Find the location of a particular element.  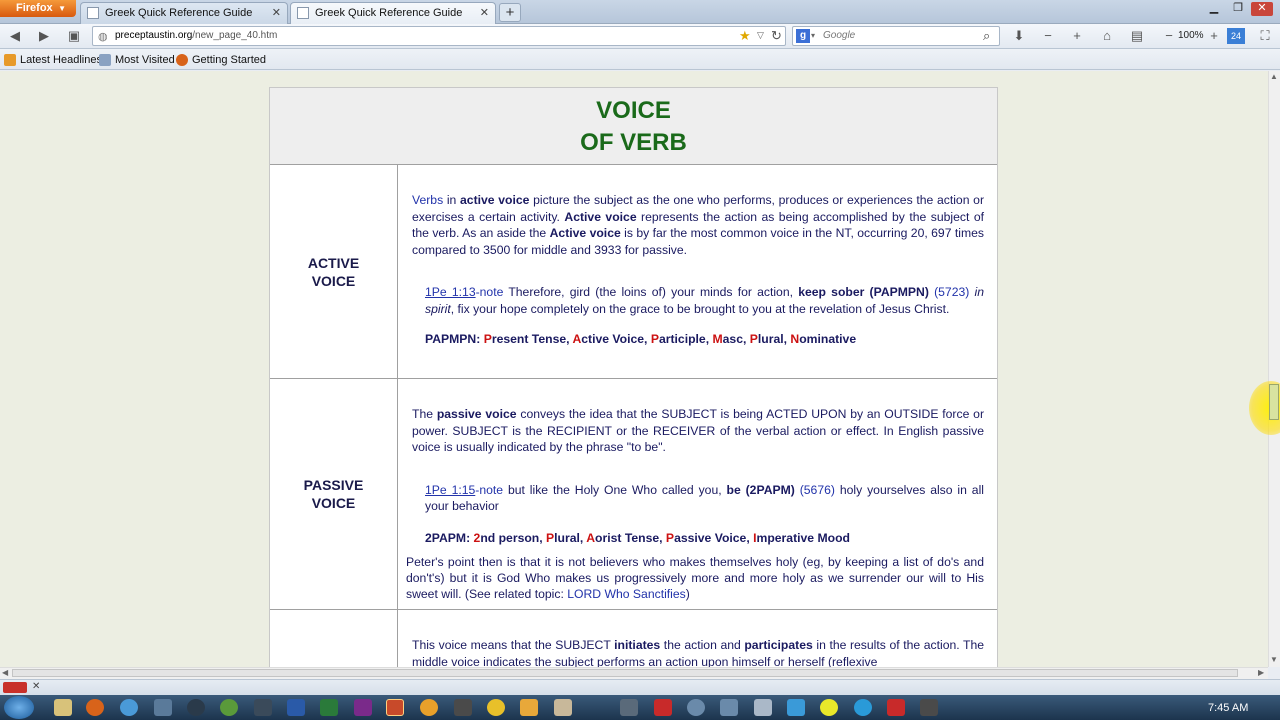

download-icon: ⬇ is located at coordinates (1019, 36).